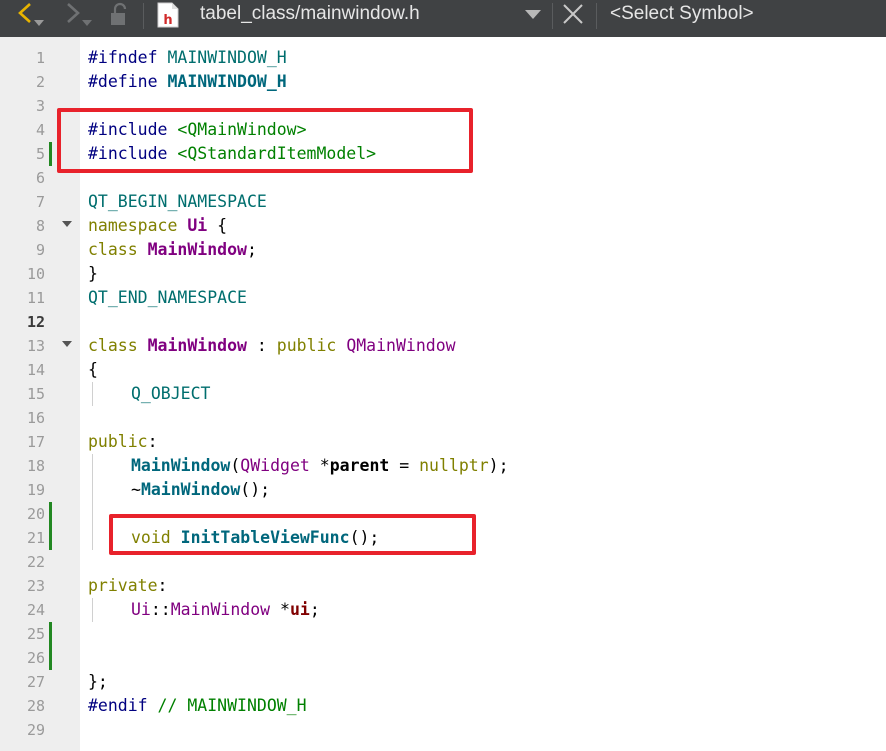  Describe the element at coordinates (93, 370) in the screenshot. I see `code-line: {` at that location.